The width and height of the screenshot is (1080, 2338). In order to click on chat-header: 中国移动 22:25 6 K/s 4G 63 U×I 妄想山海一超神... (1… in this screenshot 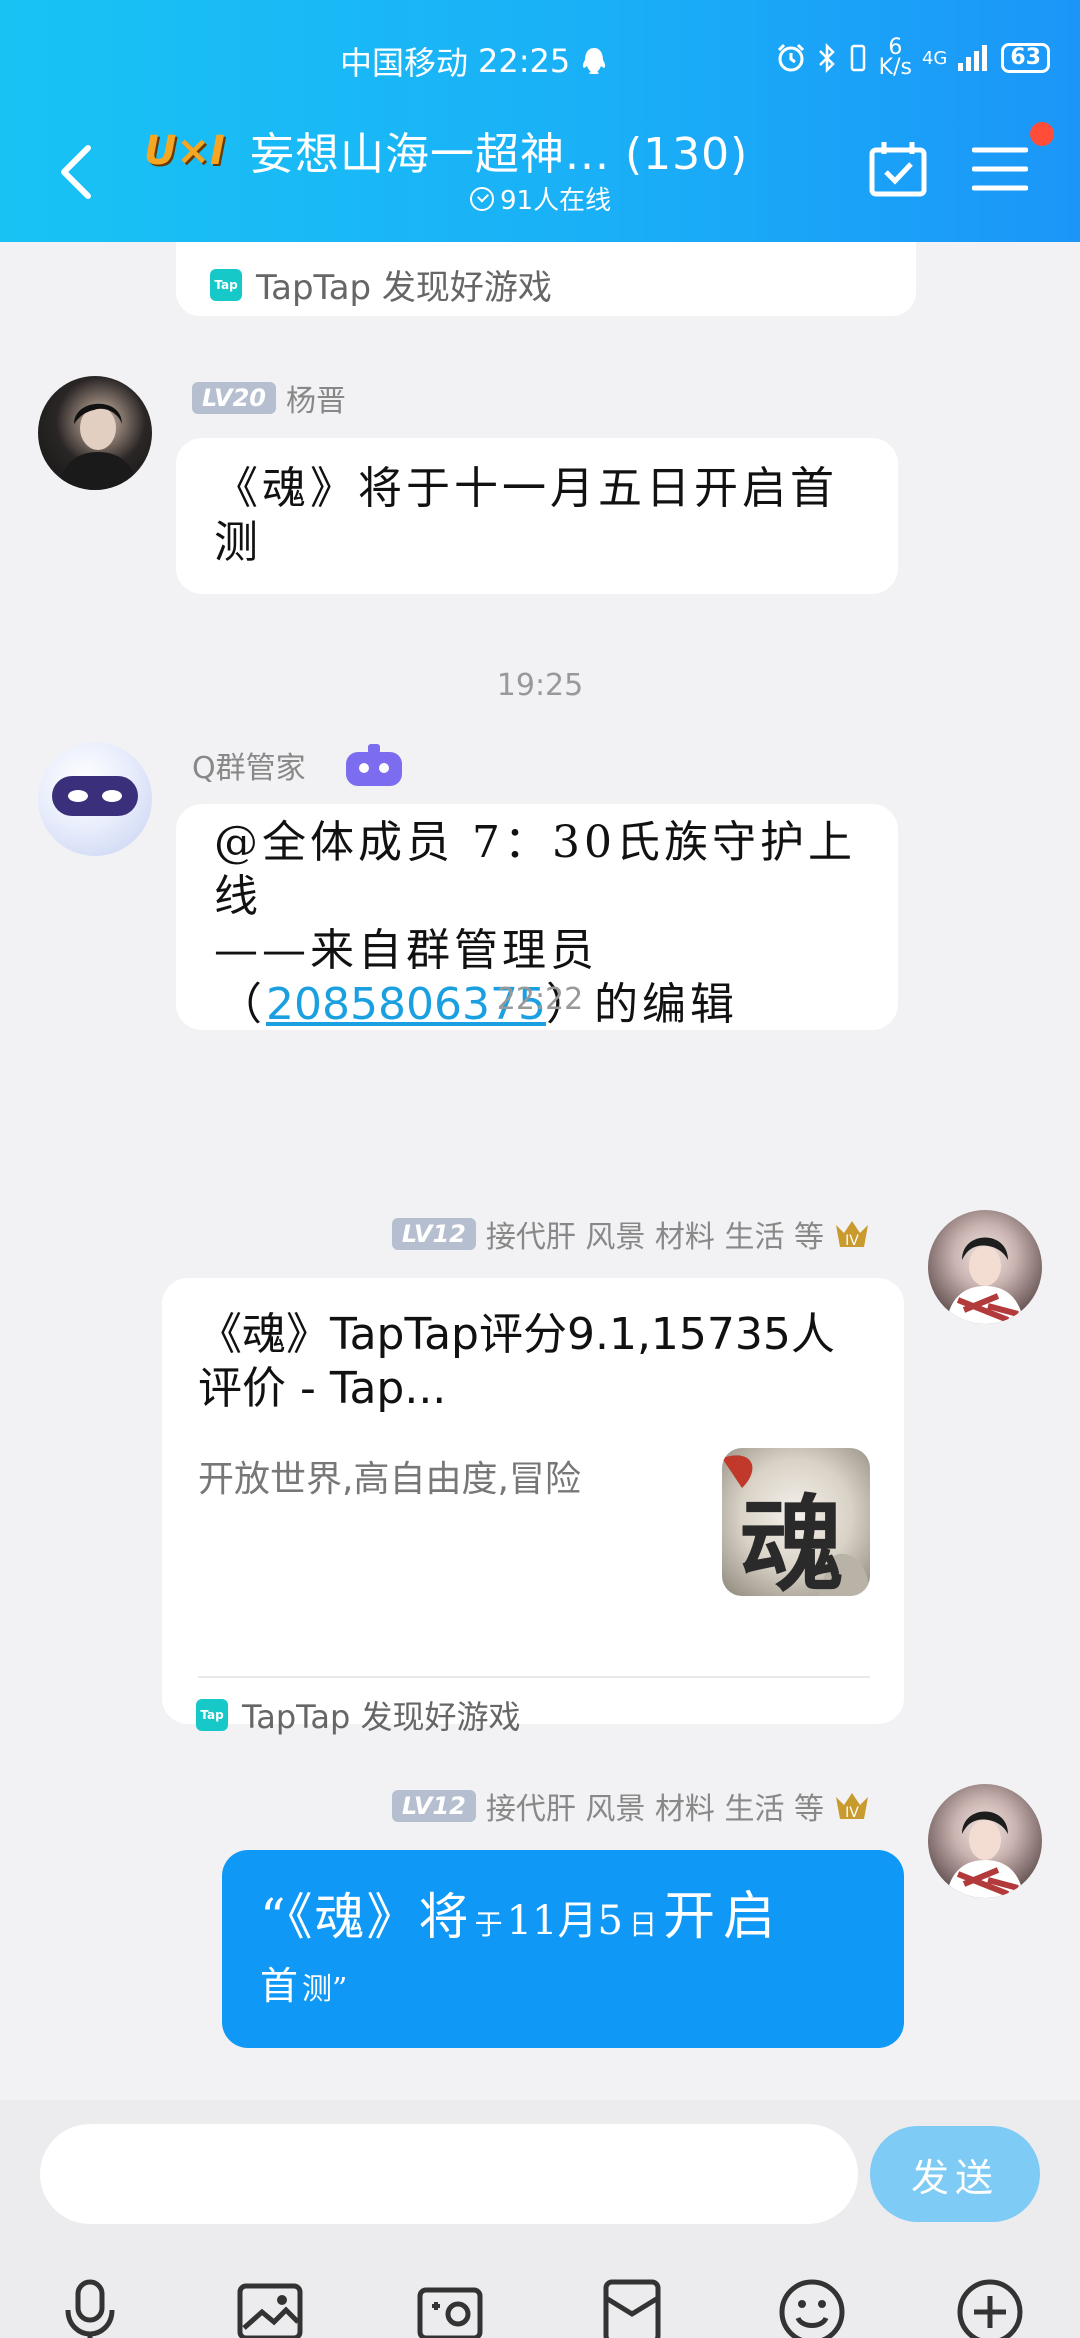, I will do `click(540, 121)`.